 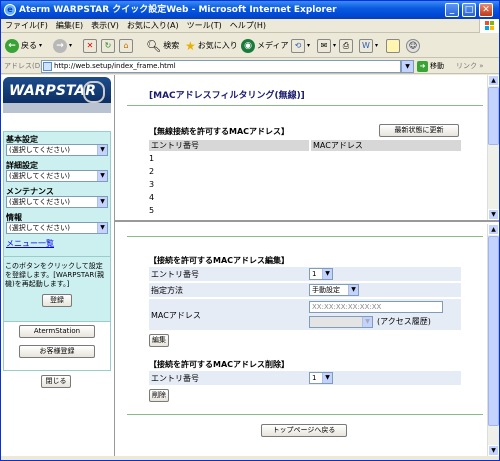 What do you see at coordinates (407, 66) in the screenshot?
I see `address-dropdown-icon: ▼` at bounding box center [407, 66].